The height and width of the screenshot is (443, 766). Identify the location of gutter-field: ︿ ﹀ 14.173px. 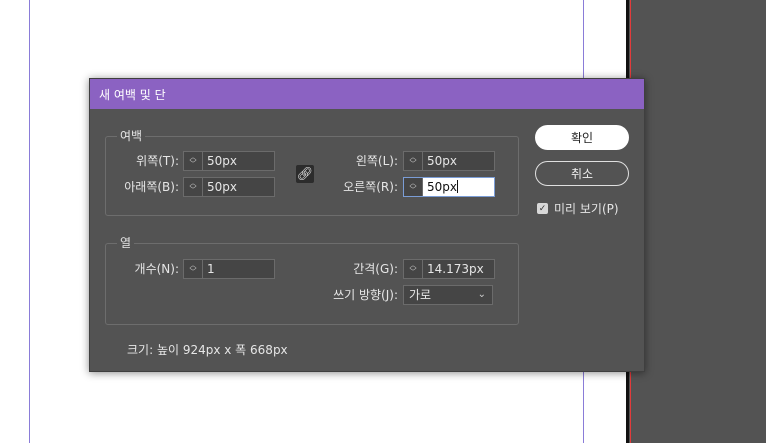
(449, 269).